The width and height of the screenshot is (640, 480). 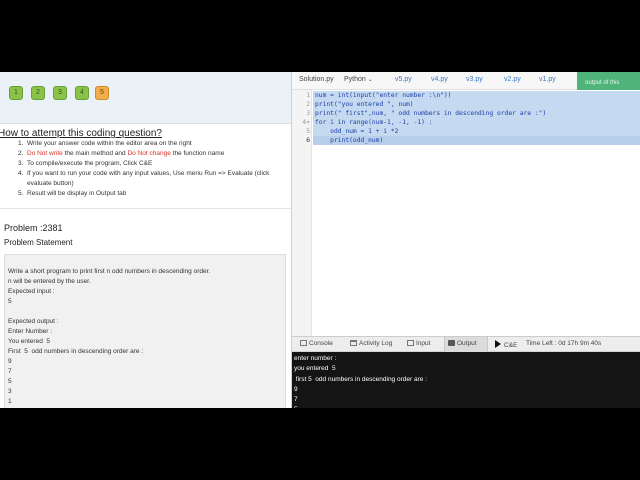 I want to click on compile-execute-label: C&E, so click(x=511, y=345).